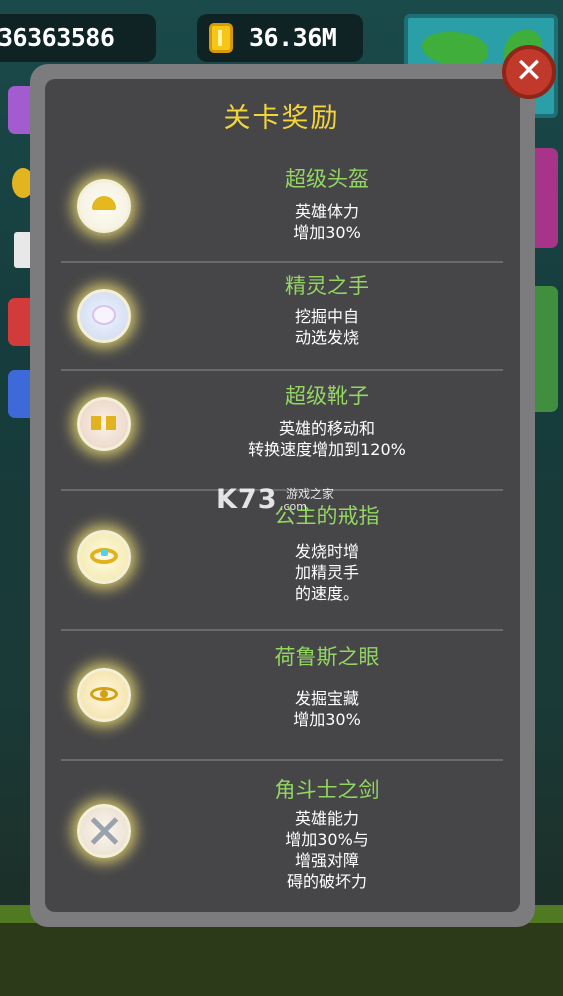 This screenshot has width=563, height=996. I want to click on reward-name: 超级靴子, so click(327, 396).